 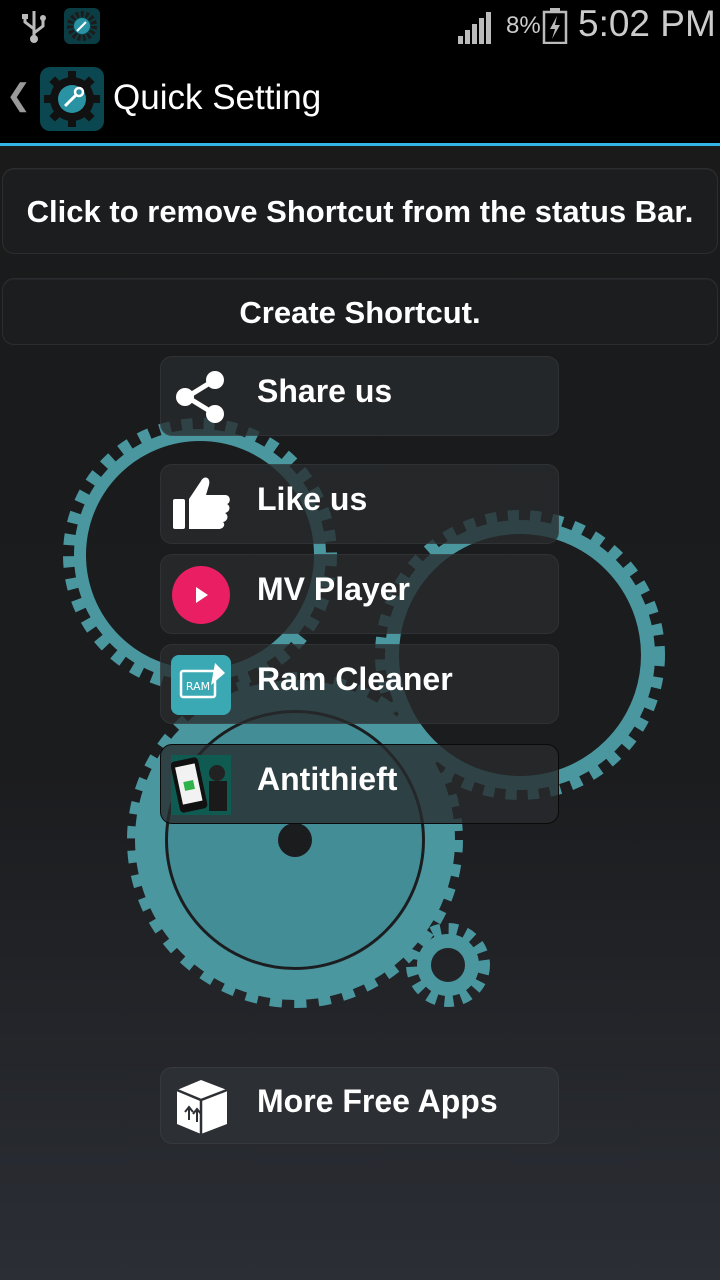 I want to click on like-us-button: Like us, so click(x=359, y=504).